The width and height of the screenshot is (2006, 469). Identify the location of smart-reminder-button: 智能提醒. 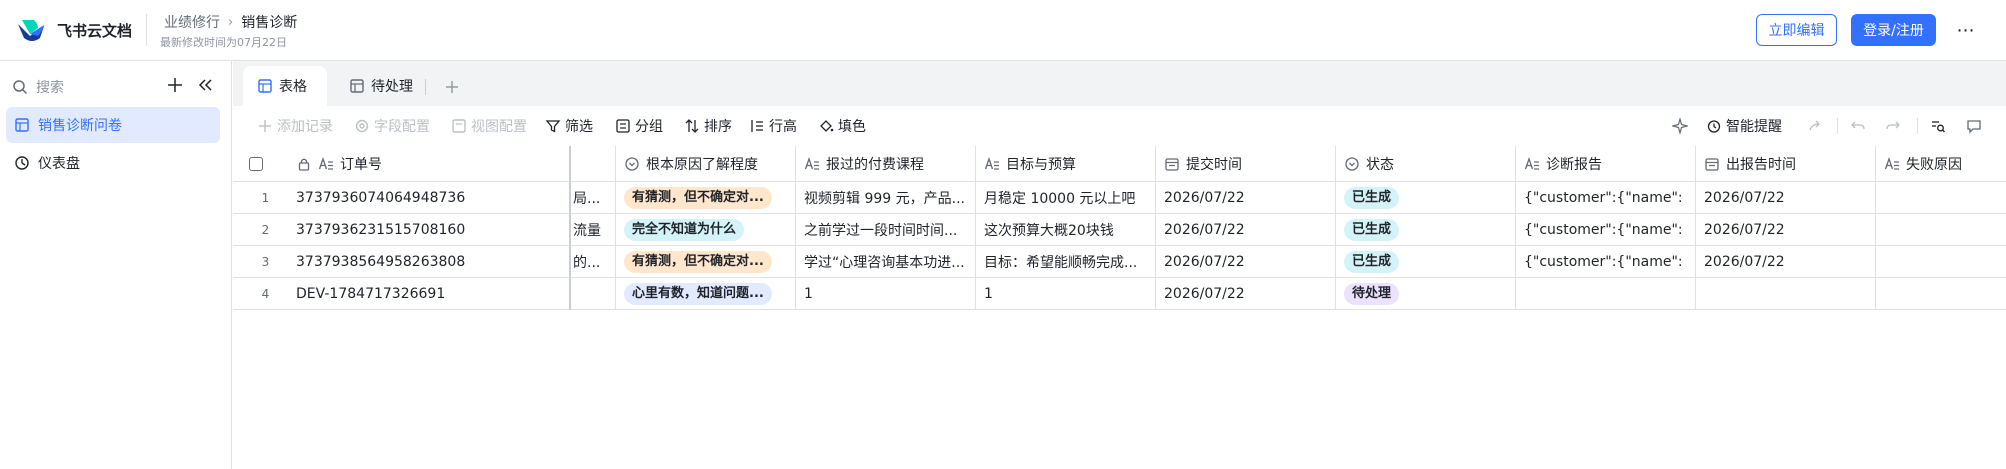
(1744, 126).